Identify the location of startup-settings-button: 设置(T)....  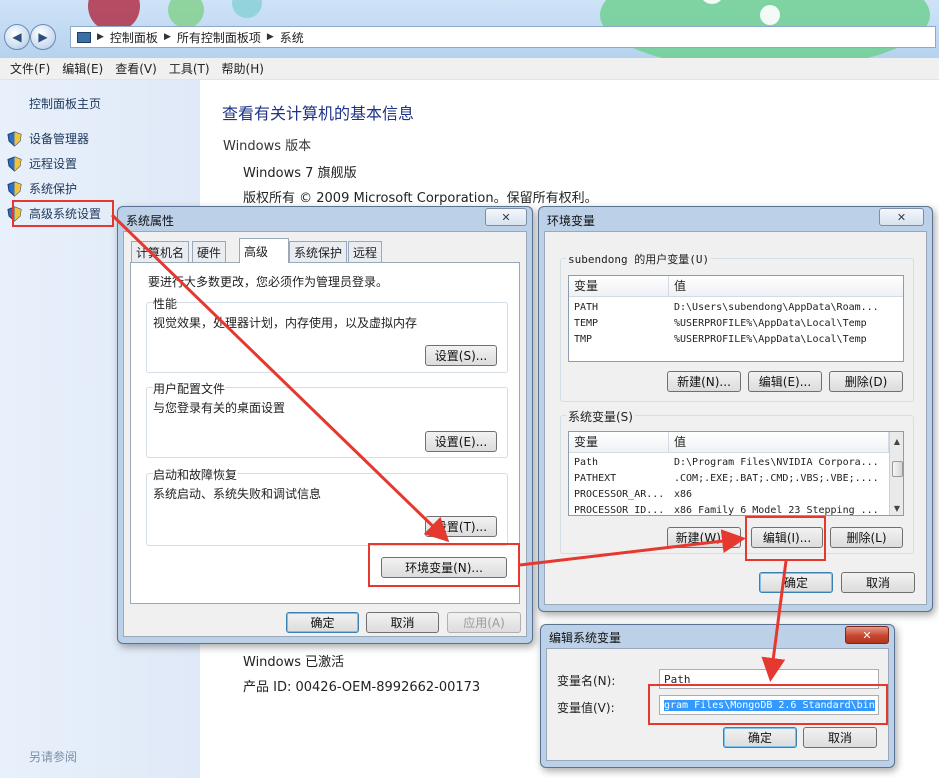
(461, 526).